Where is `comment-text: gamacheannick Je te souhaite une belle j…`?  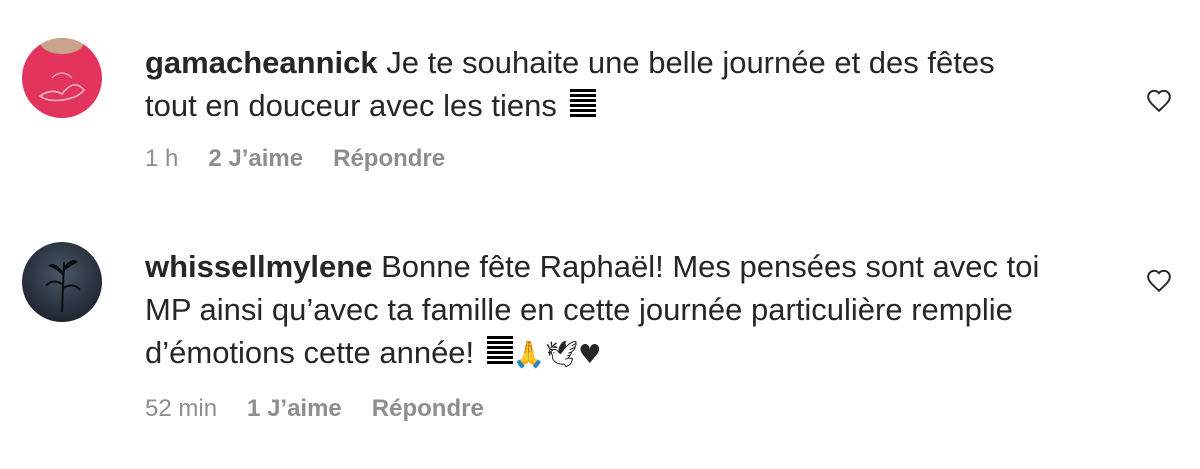
comment-text: gamacheannick Je te souhaite une belle j… is located at coordinates (595, 84).